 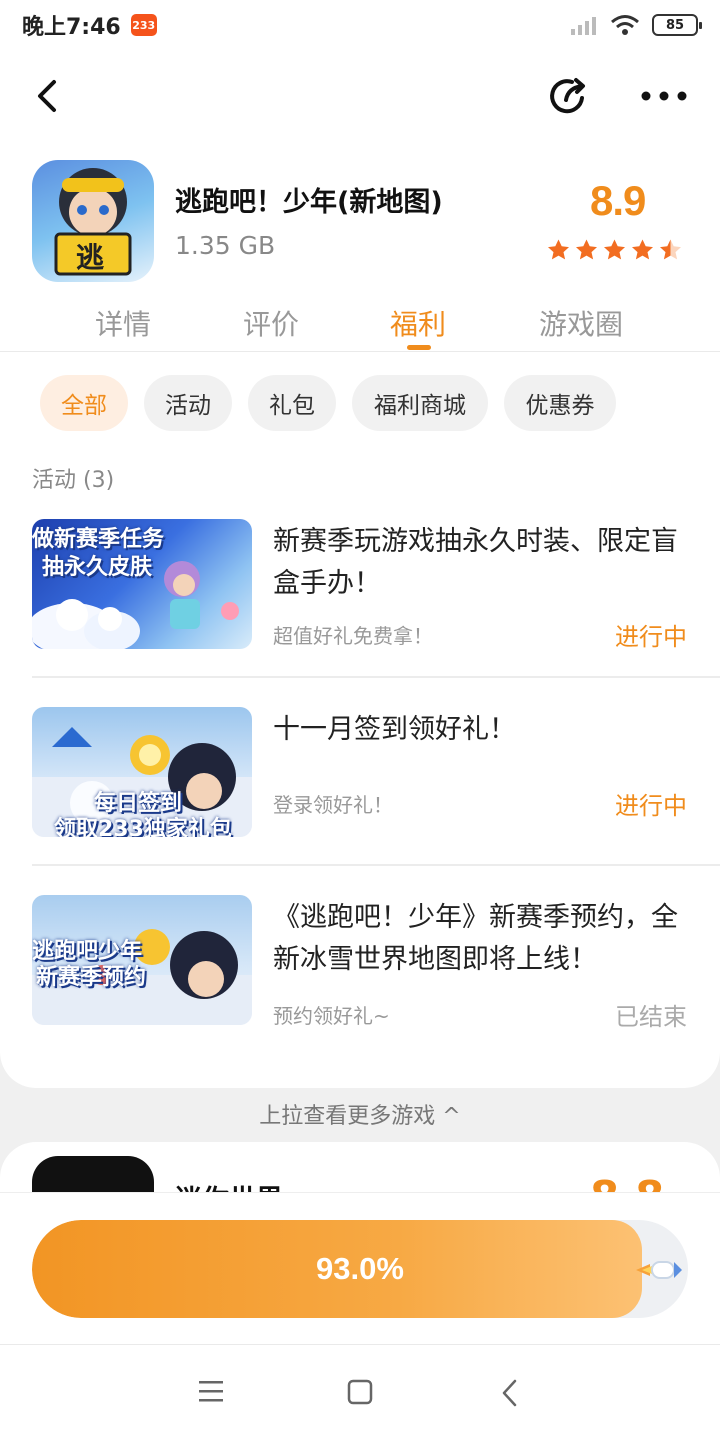 I want to click on menu-icon, so click(x=211, y=1391).